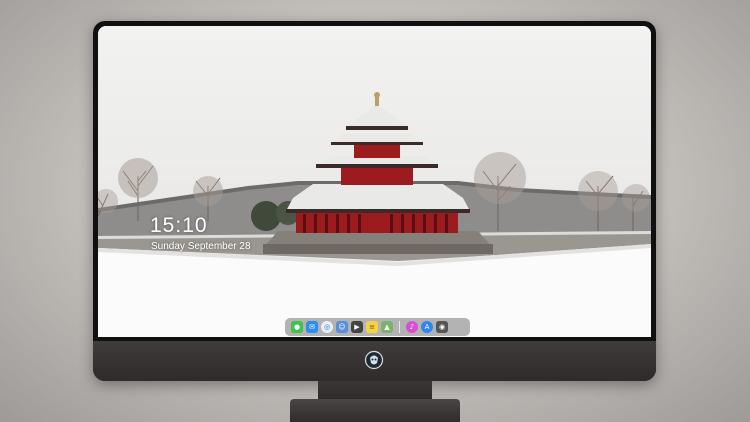 The image size is (750, 422). I want to click on logo-icon, so click(374, 360).